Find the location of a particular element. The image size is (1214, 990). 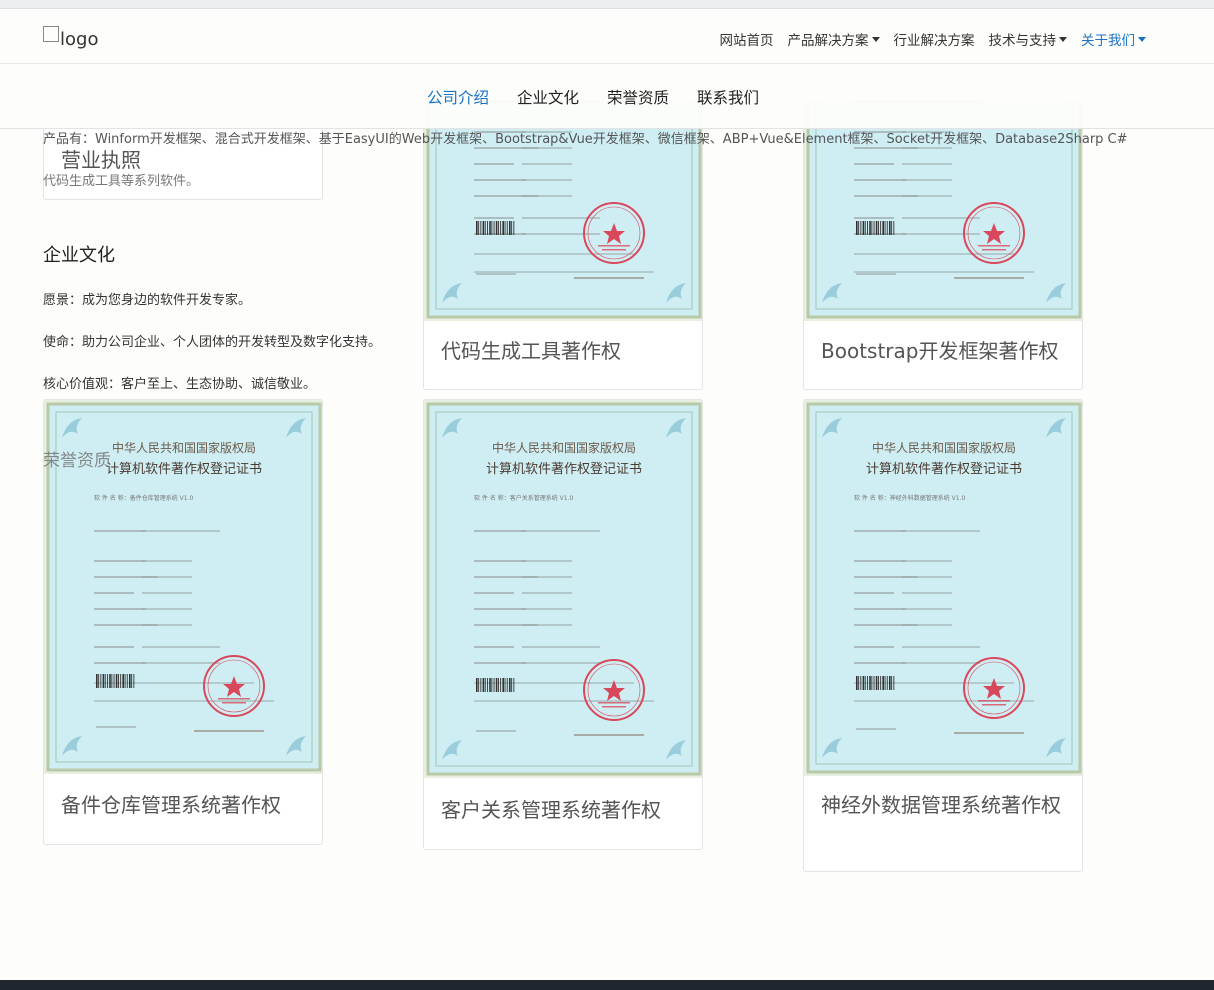

certificate-software-name: 软 件 名 称：神经外科数据管理系统 V1.0 is located at coordinates (909, 498).